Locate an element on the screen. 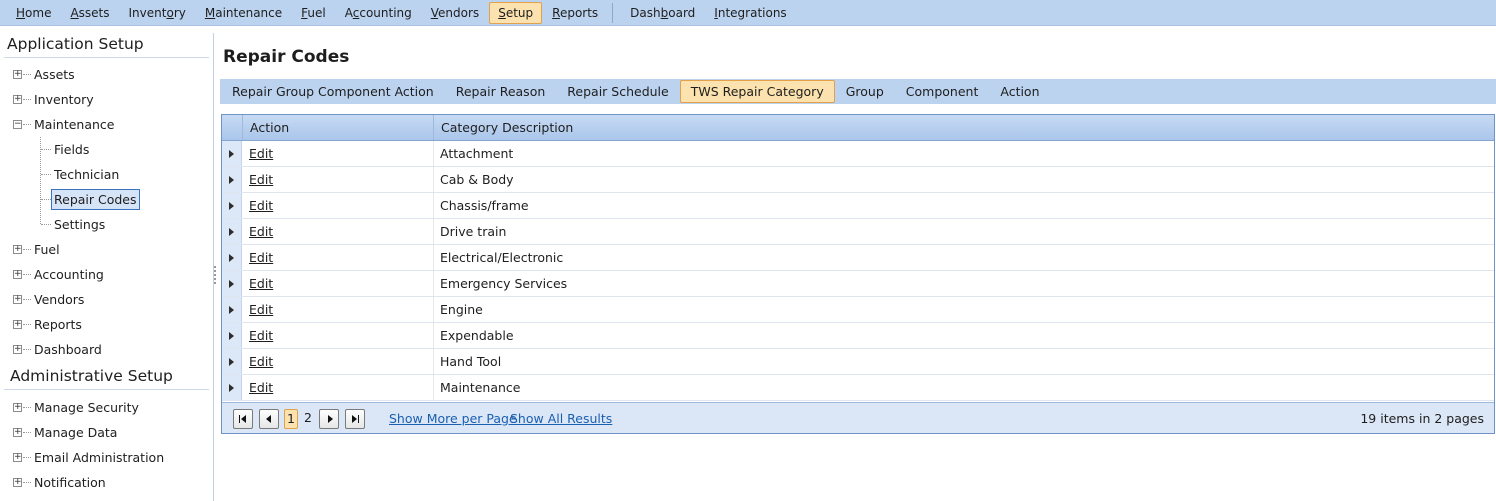  menu-integrations: Integrations is located at coordinates (750, 13).